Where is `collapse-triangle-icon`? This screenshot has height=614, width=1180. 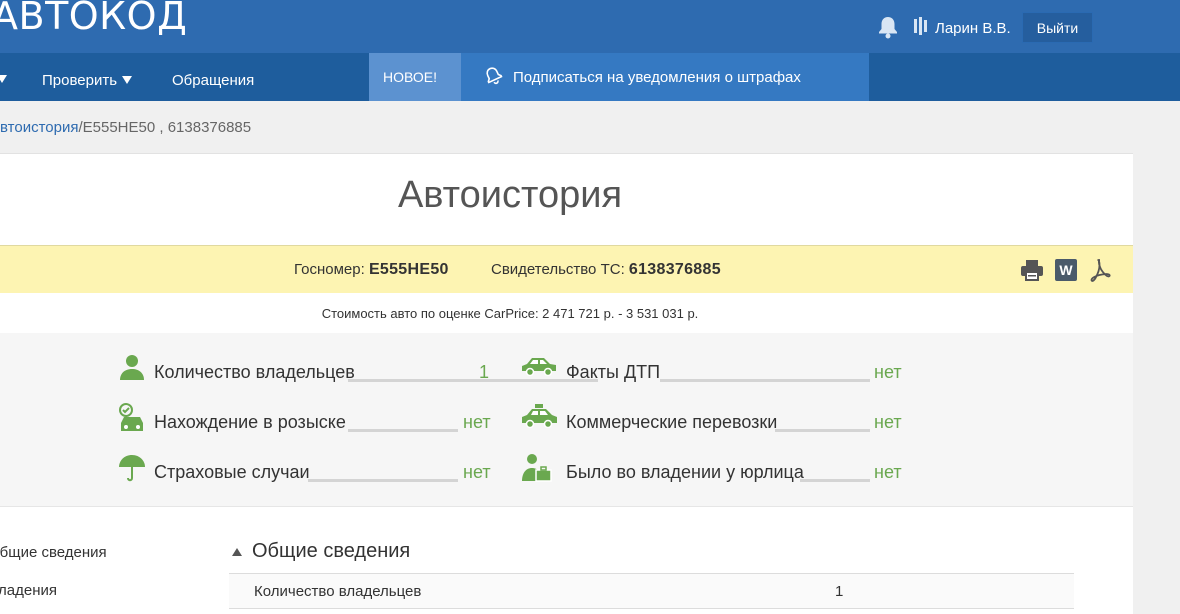
collapse-triangle-icon is located at coordinates (237, 551).